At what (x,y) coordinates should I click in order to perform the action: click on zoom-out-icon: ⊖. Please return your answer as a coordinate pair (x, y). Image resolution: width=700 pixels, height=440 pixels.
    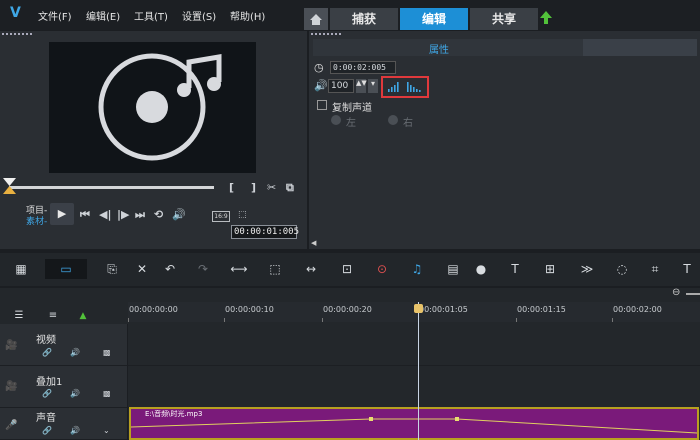
    Looking at the image, I should click on (676, 292).